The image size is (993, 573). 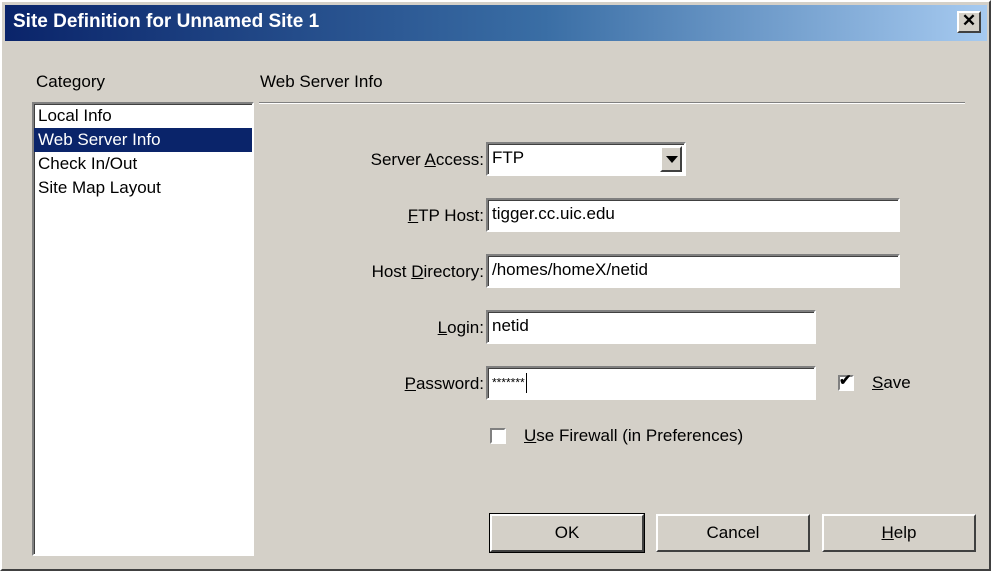 What do you see at coordinates (612, 103) in the screenshot?
I see `section-divider` at bounding box center [612, 103].